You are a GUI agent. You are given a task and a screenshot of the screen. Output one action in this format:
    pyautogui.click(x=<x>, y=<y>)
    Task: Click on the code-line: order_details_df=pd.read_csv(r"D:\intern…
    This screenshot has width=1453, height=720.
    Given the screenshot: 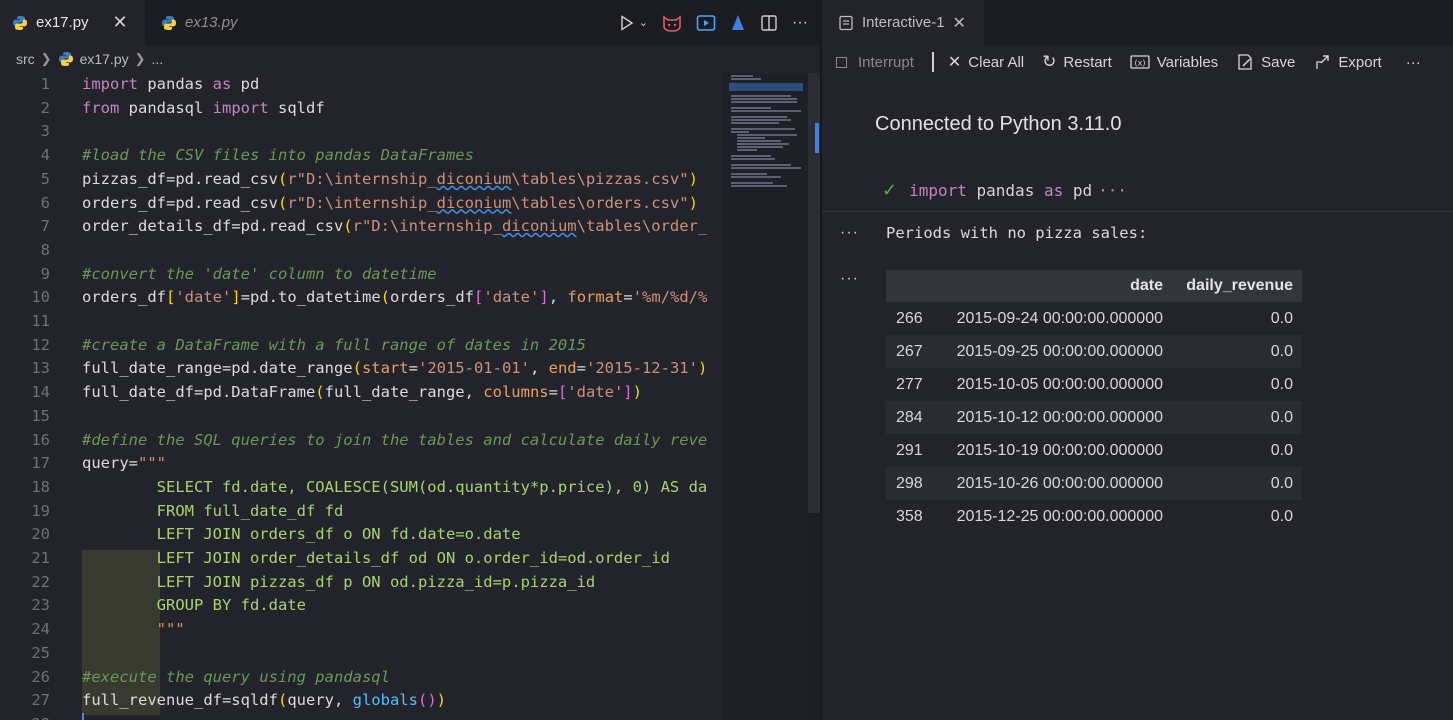 What is the action you would take?
    pyautogui.click(x=395, y=226)
    